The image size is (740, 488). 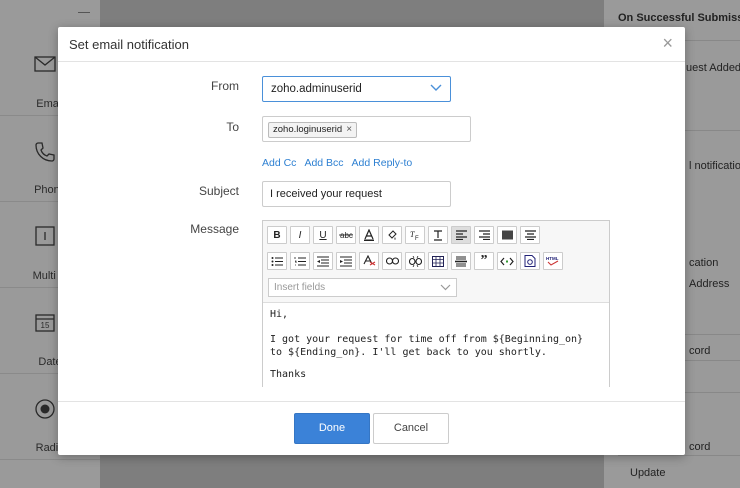 What do you see at coordinates (392, 235) in the screenshot?
I see `highlight-icon` at bounding box center [392, 235].